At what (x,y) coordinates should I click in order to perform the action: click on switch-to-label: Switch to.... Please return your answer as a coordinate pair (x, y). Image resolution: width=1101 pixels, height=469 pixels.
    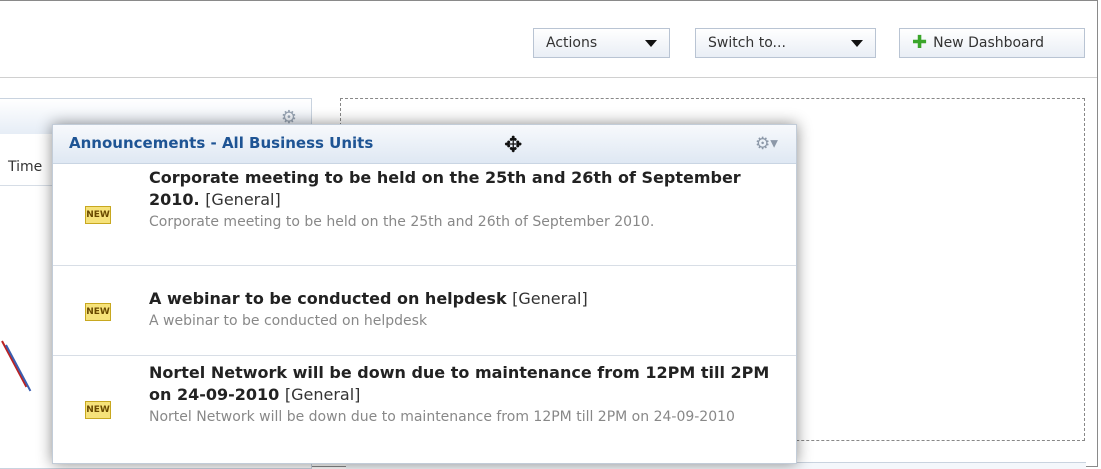
    Looking at the image, I should click on (747, 43).